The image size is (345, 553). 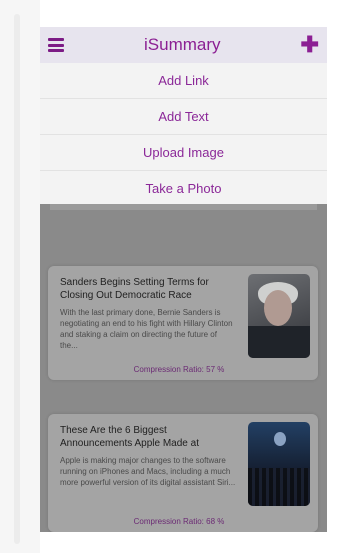 I want to click on add-icon: ✚, so click(x=310, y=45).